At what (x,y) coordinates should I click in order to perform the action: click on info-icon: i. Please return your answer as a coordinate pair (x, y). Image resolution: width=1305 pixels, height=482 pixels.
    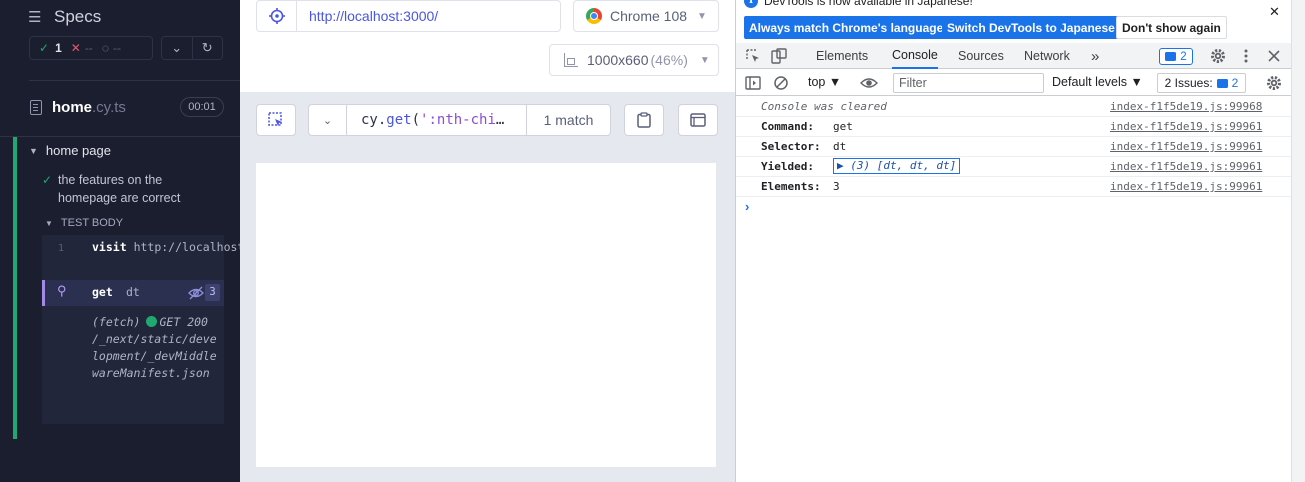
    Looking at the image, I should click on (751, 4).